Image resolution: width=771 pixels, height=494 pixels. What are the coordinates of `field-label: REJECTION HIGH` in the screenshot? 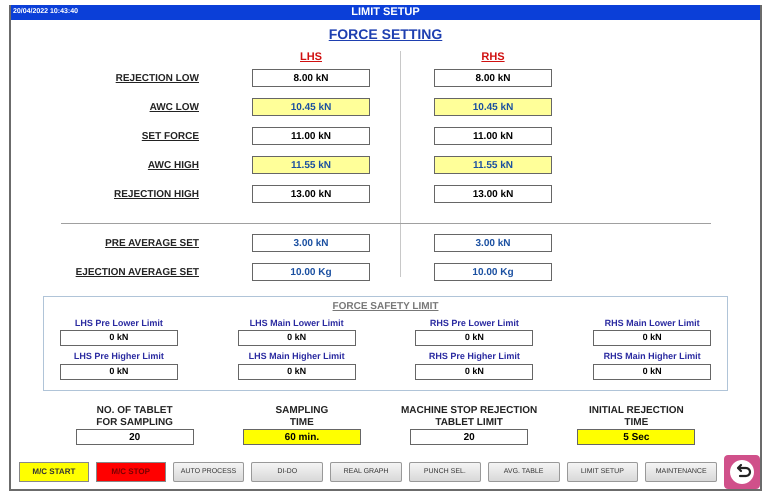 It's located at (156, 195).